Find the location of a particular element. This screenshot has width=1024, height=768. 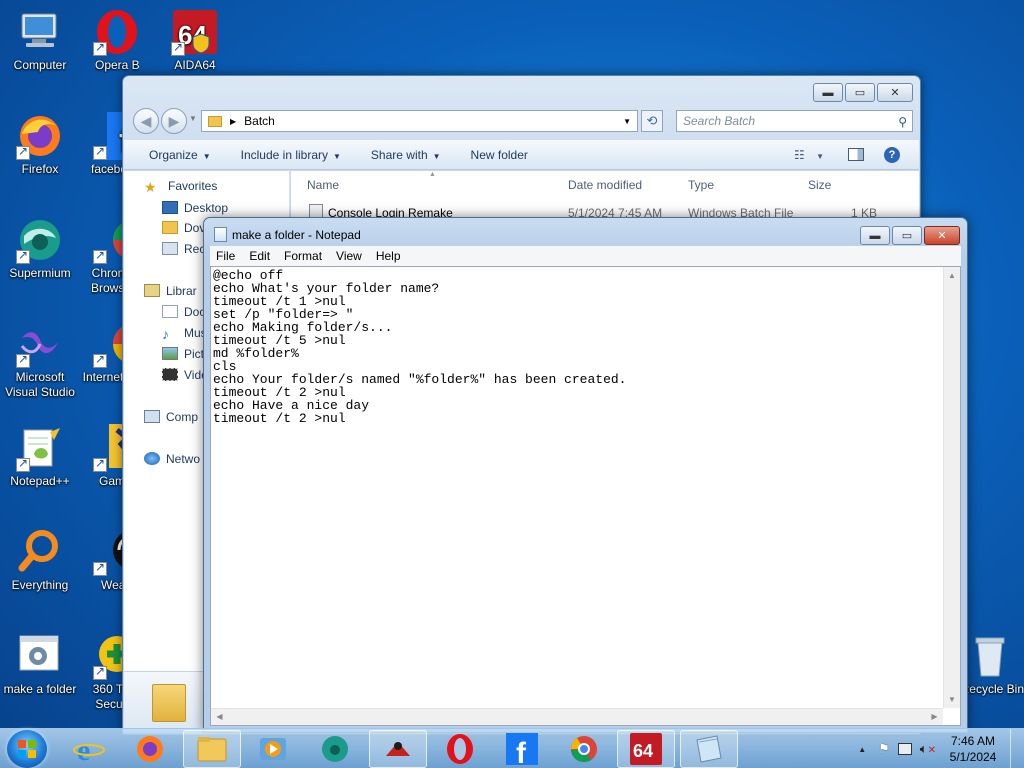

clock: 7:46 AM 5/1/2024 is located at coordinates (973, 749).